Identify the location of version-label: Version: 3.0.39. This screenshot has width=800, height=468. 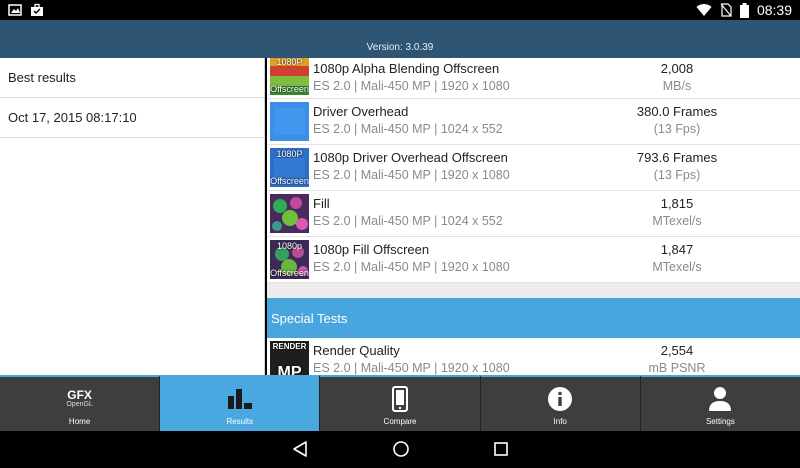
(400, 47).